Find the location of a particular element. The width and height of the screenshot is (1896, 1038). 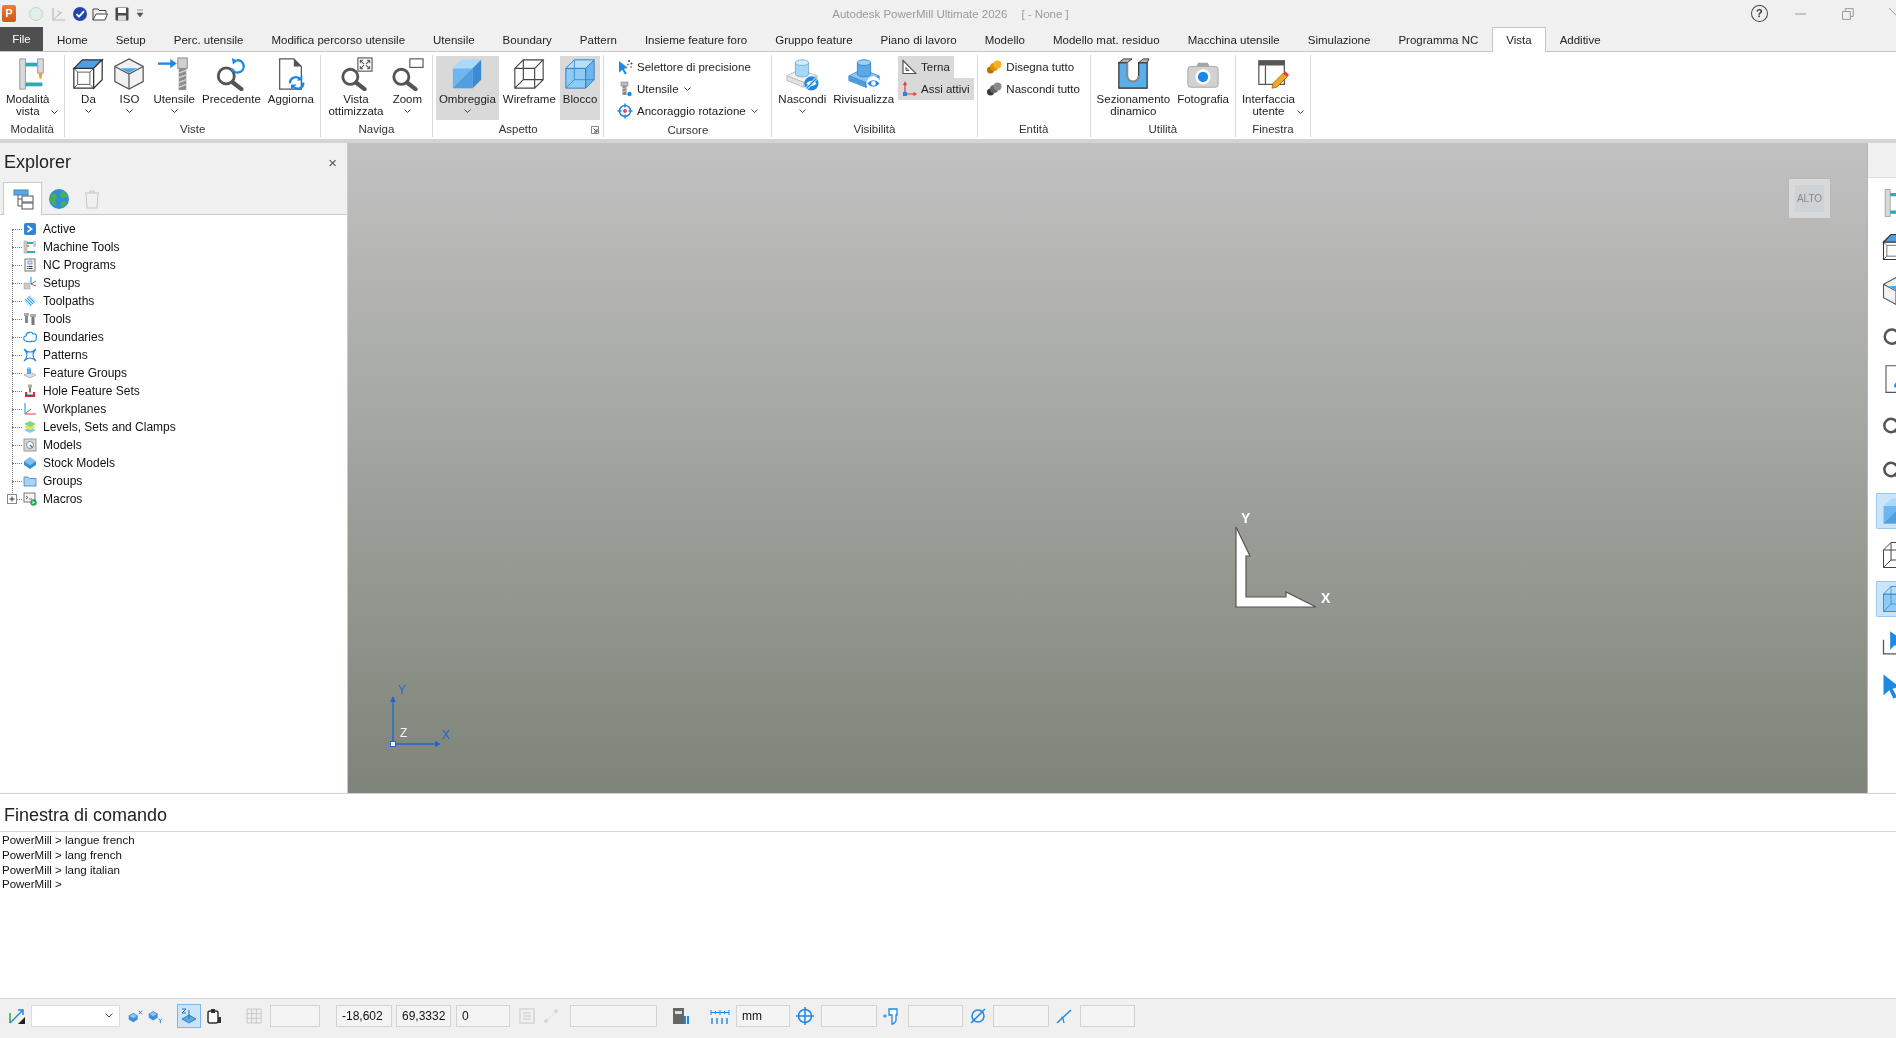

rotation-anchor-button: Ancoraggio rotazione is located at coordinates (688, 111).